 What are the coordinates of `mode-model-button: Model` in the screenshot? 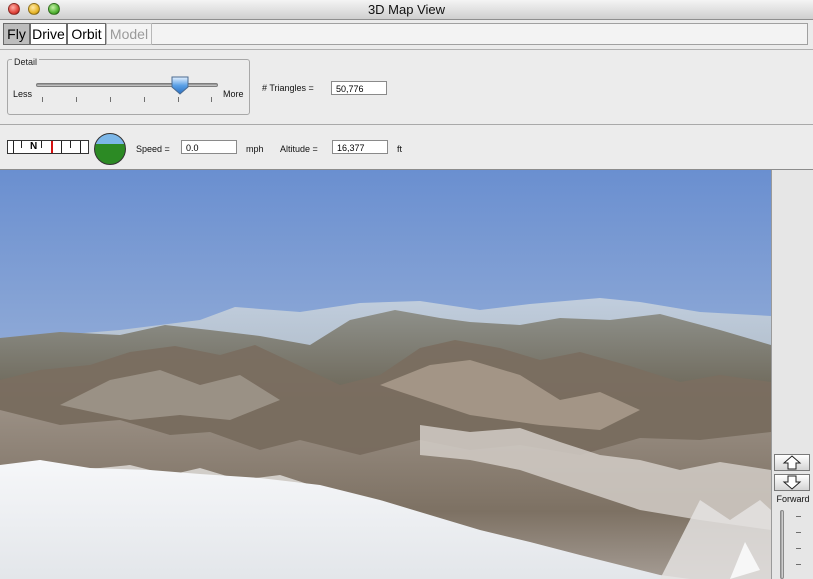 It's located at (129, 34).